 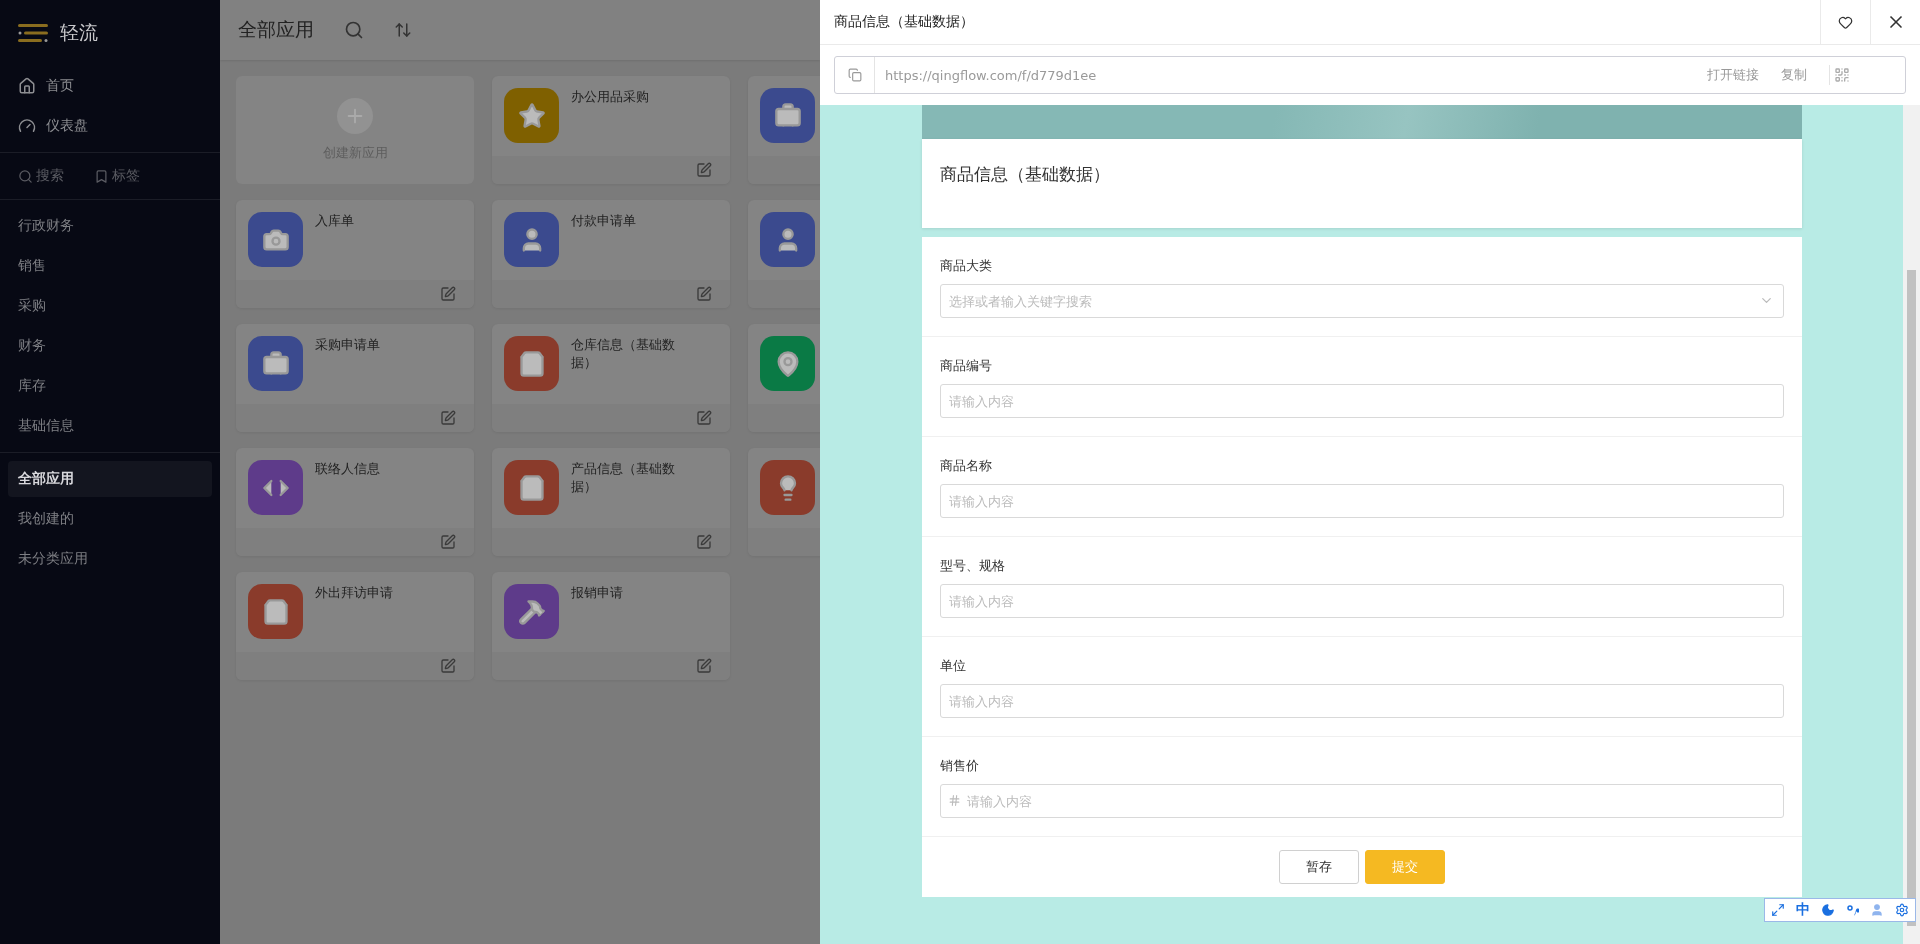 What do you see at coordinates (966, 466) in the screenshot?
I see `field-label: 商品名称` at bounding box center [966, 466].